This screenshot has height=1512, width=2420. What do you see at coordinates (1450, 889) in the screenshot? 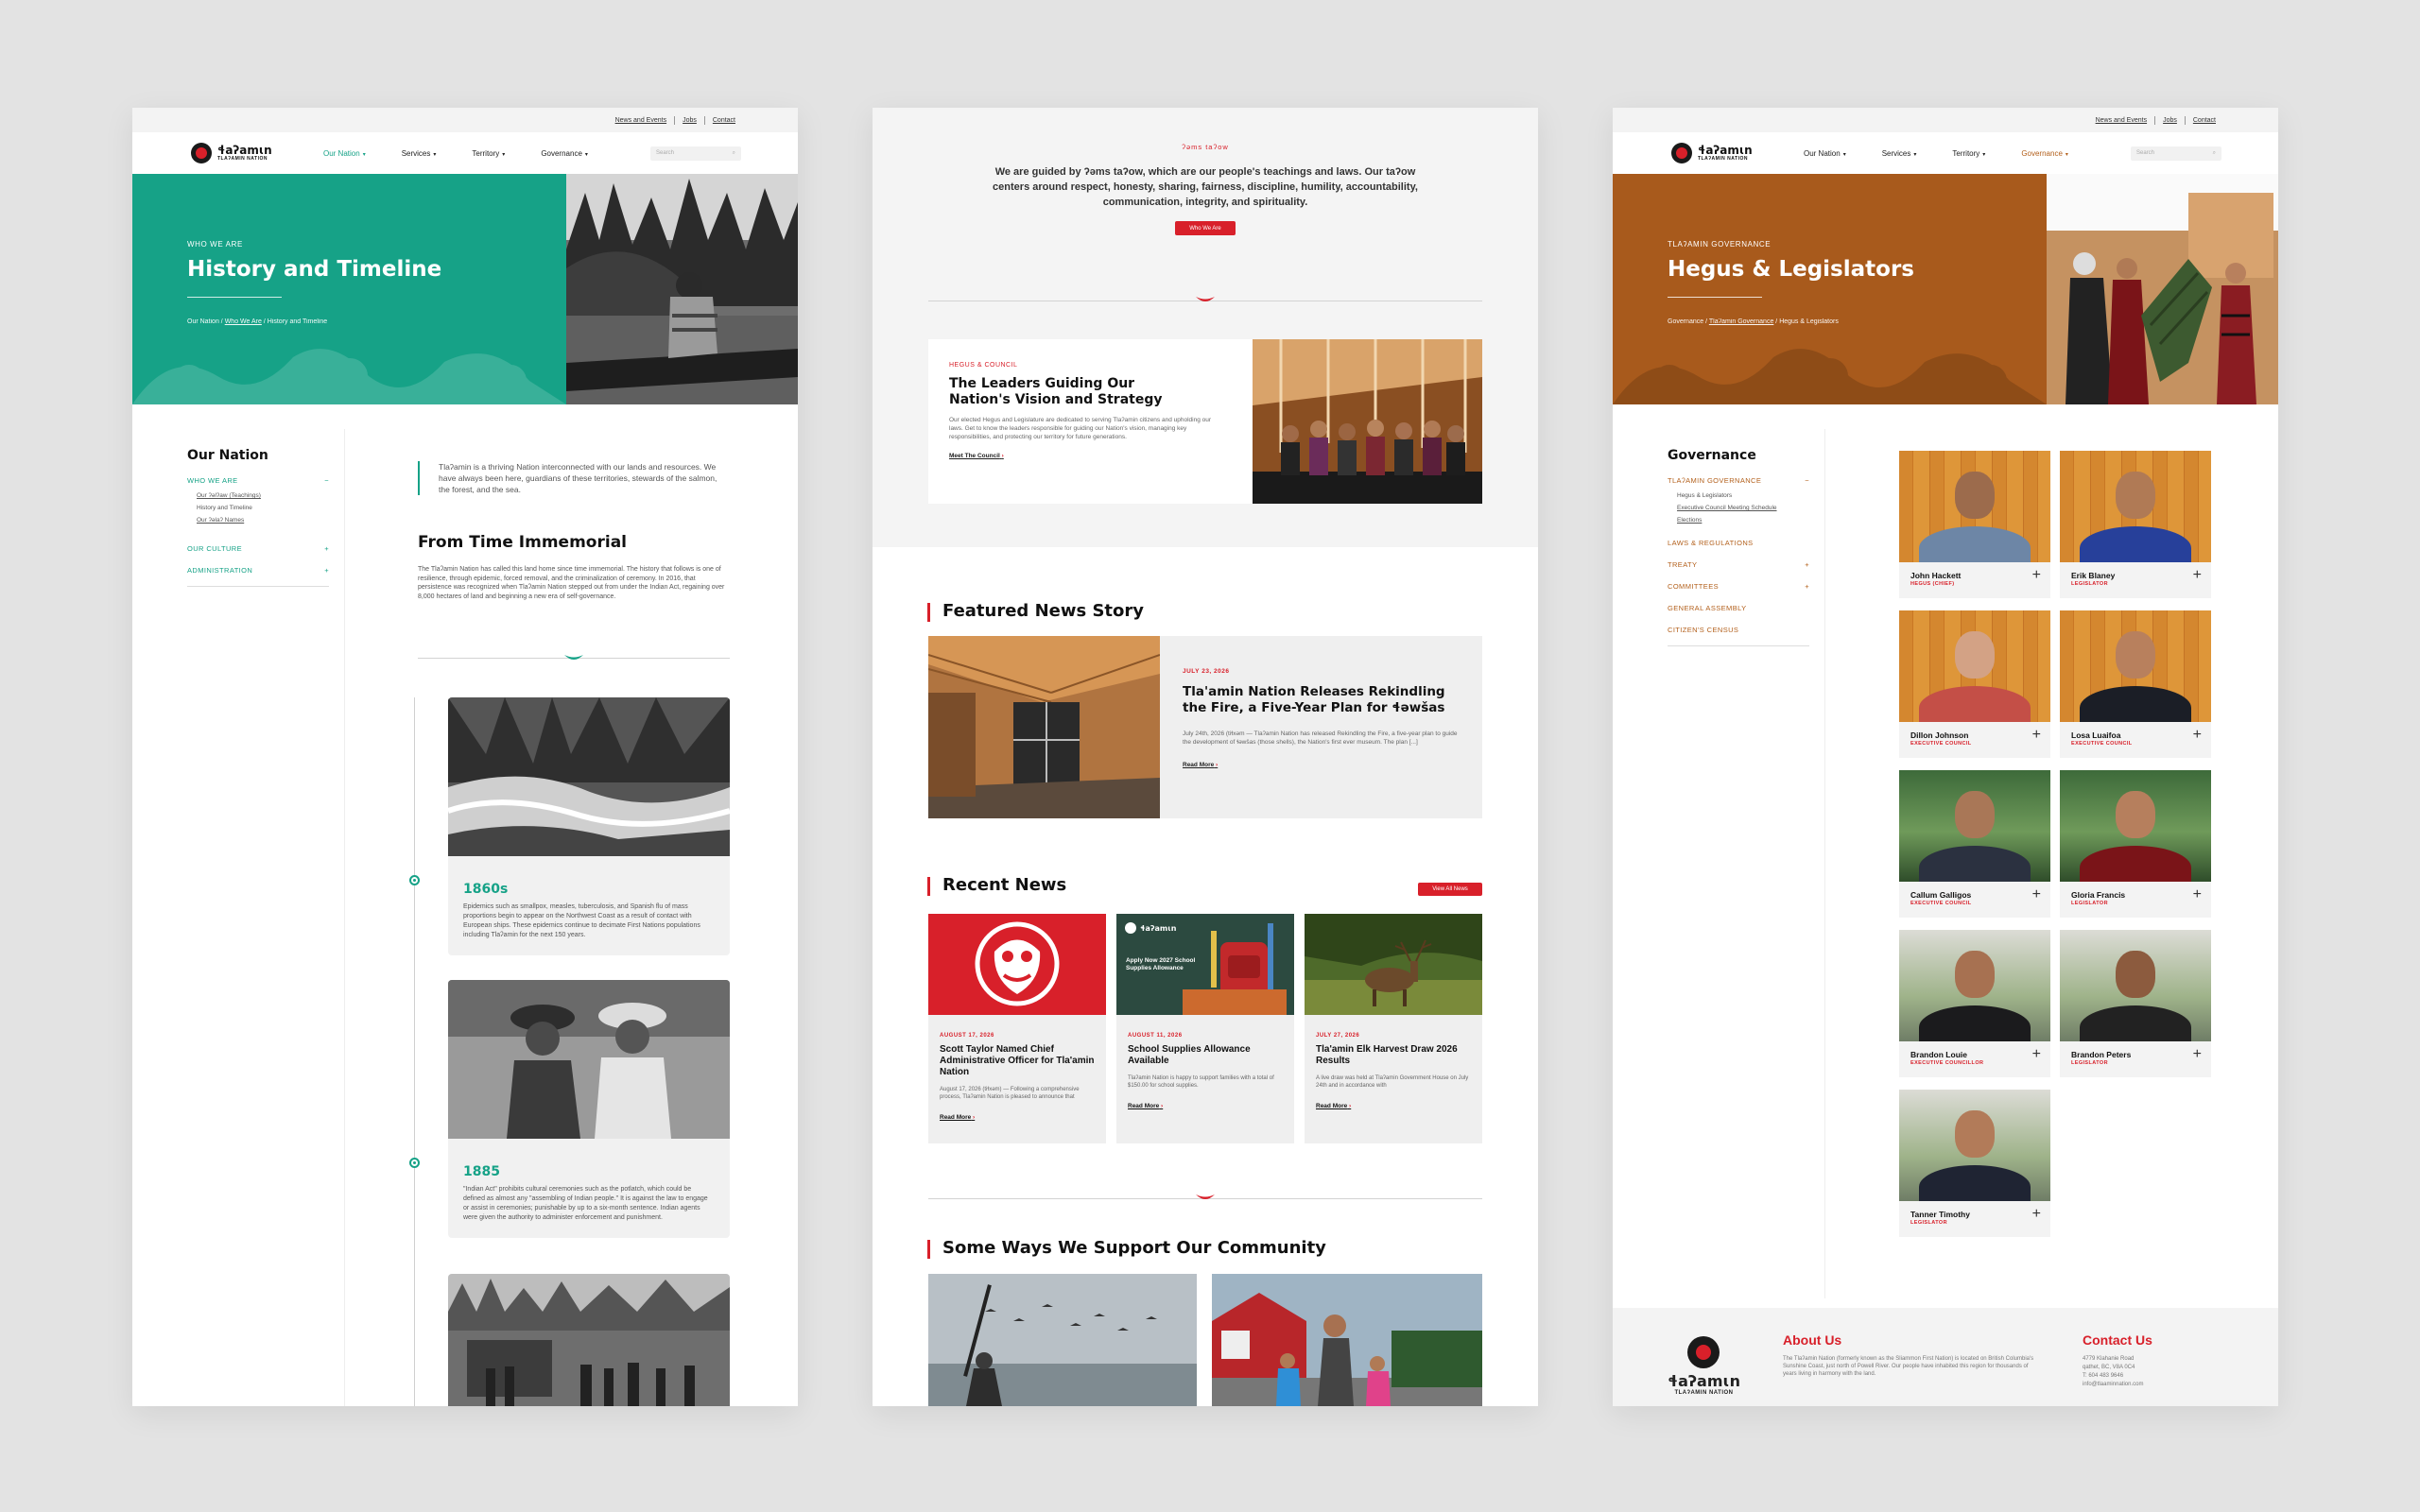
I see `view-all-news-button: View All News` at bounding box center [1450, 889].